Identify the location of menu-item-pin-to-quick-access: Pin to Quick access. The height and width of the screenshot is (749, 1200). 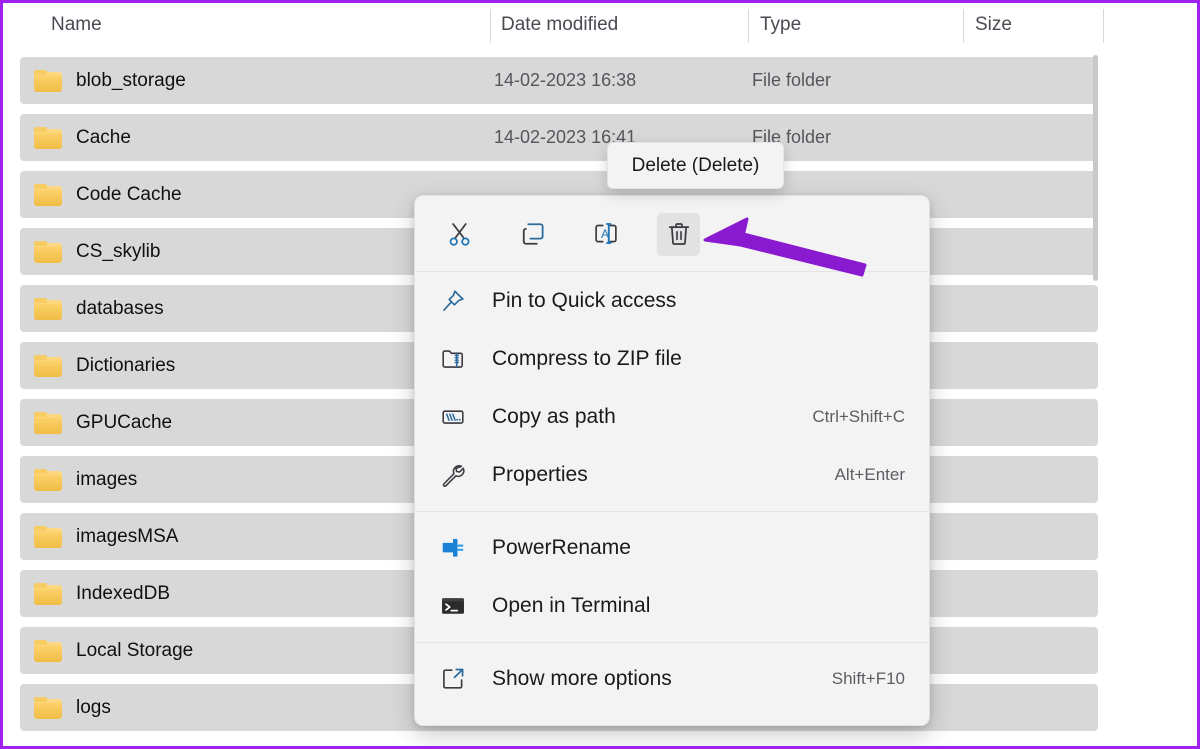
(672, 301).